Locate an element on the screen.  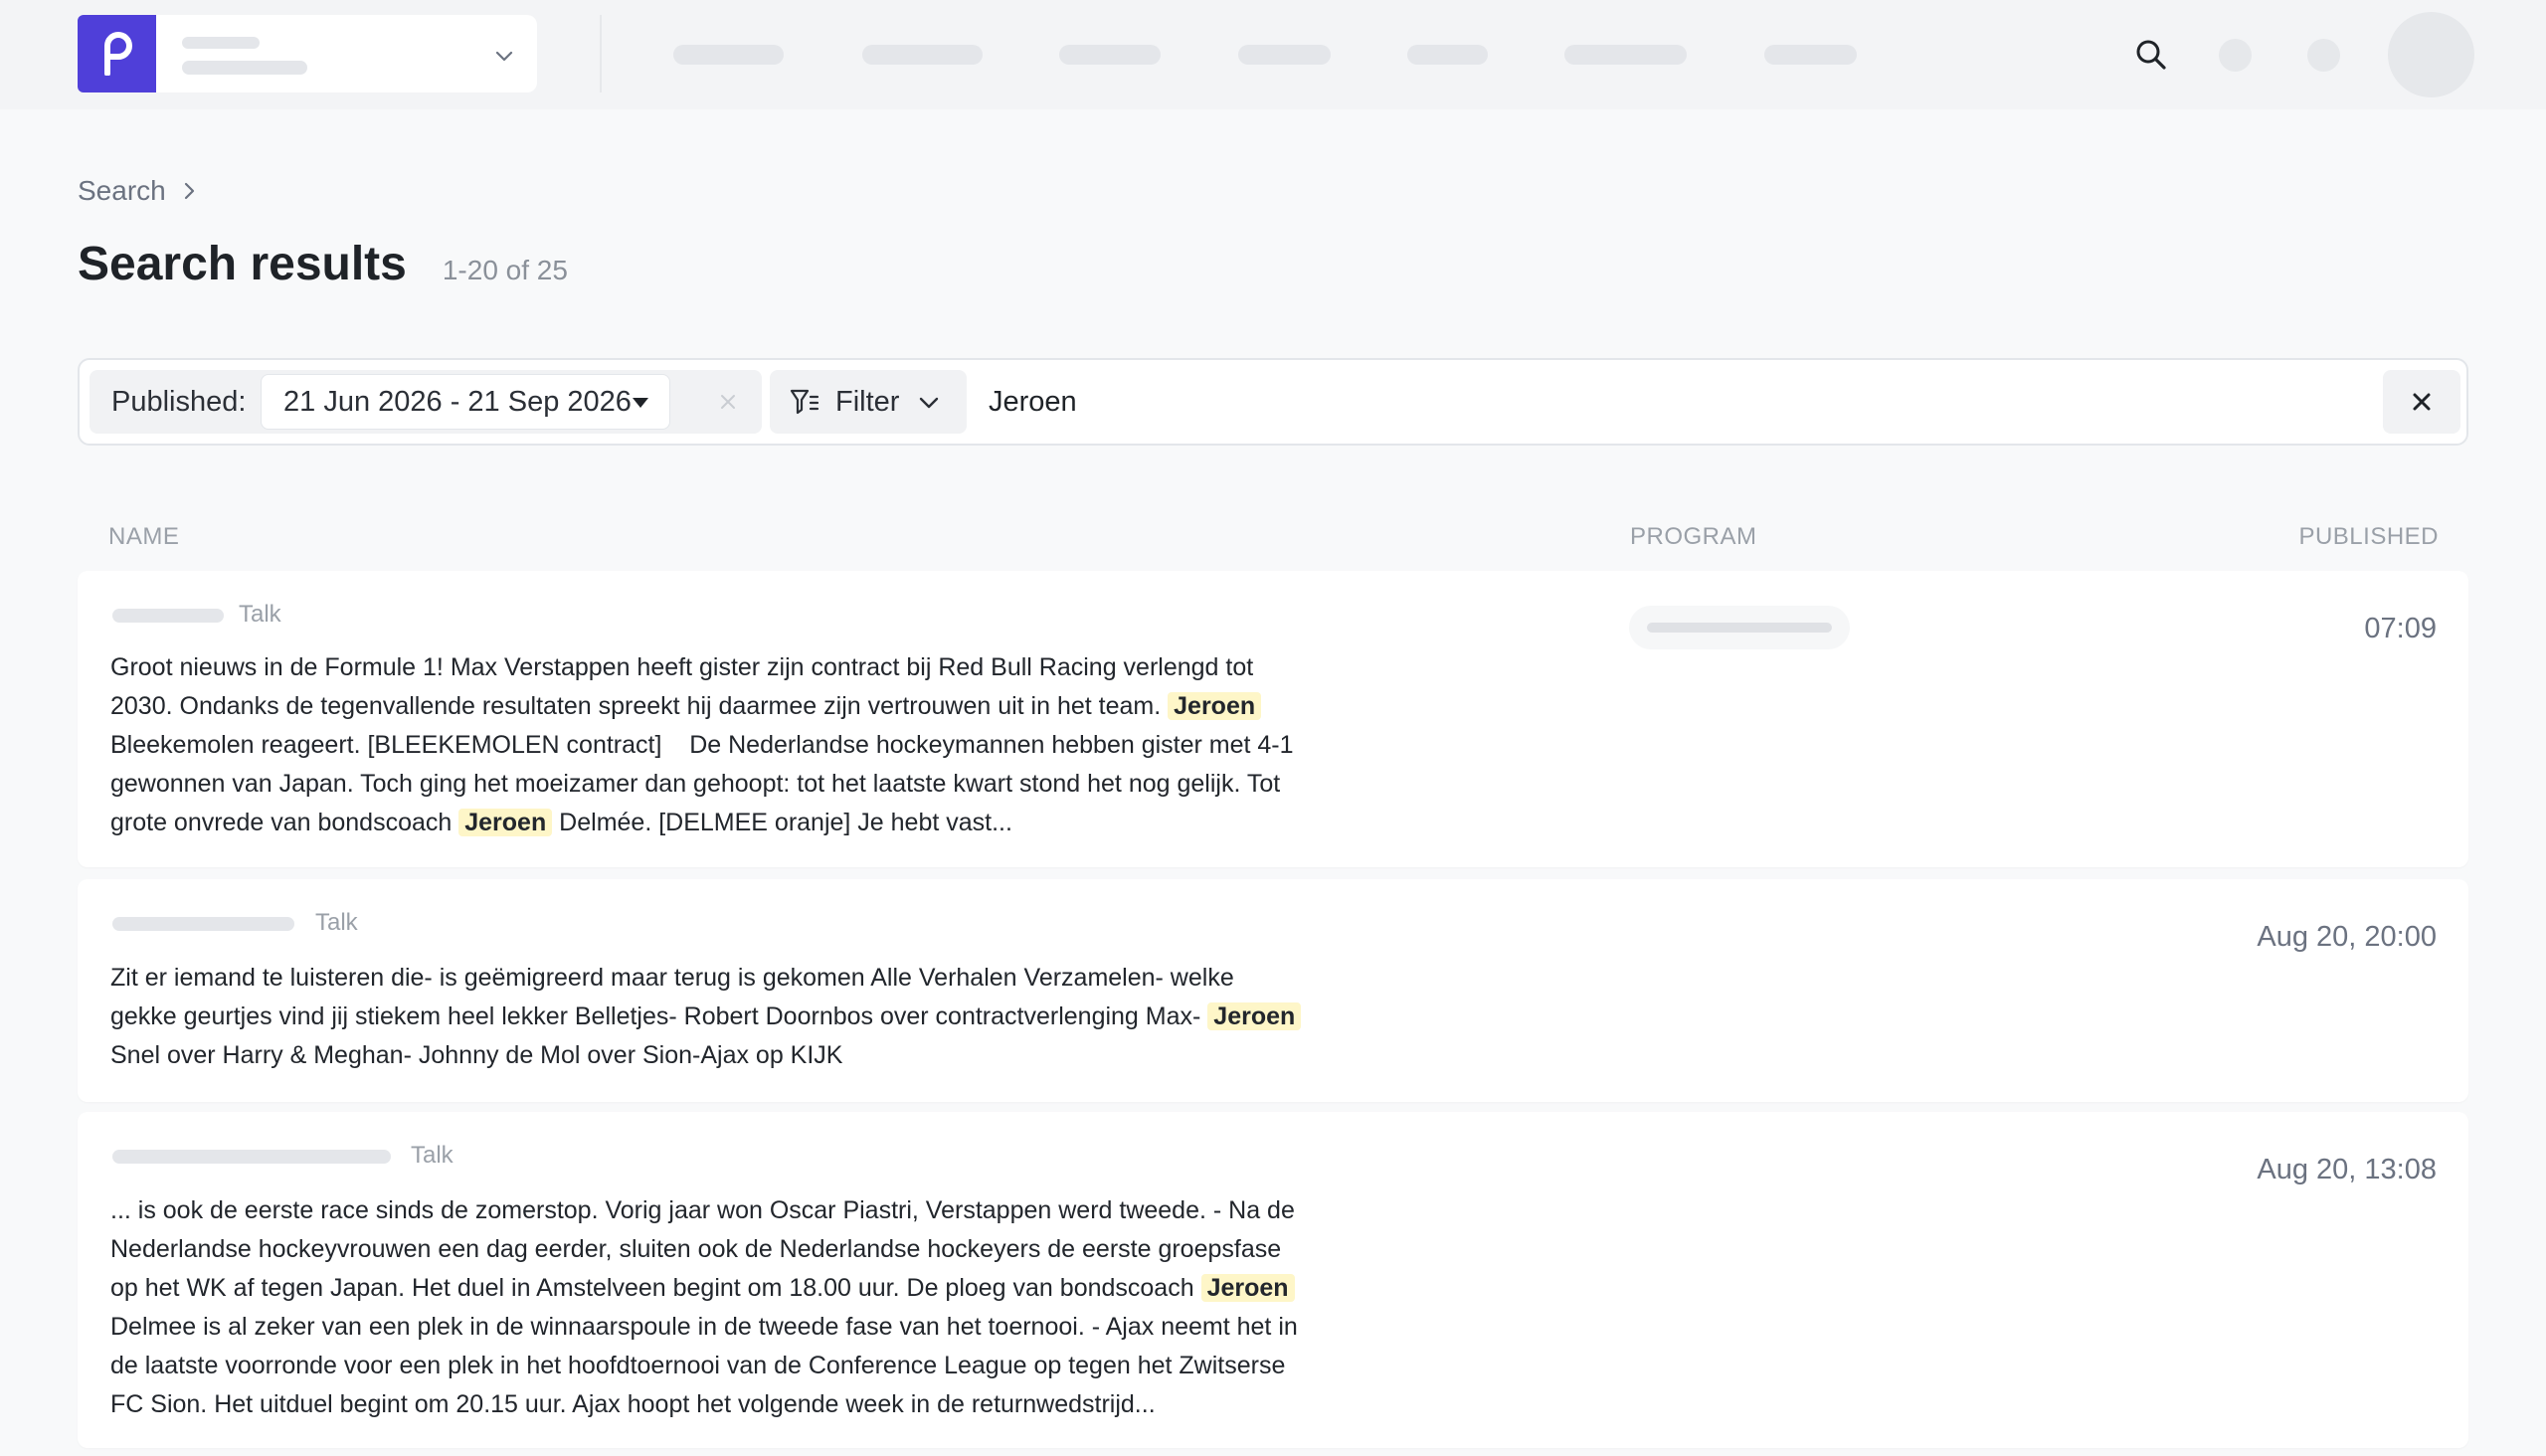
help-icon is located at coordinates (2323, 55).